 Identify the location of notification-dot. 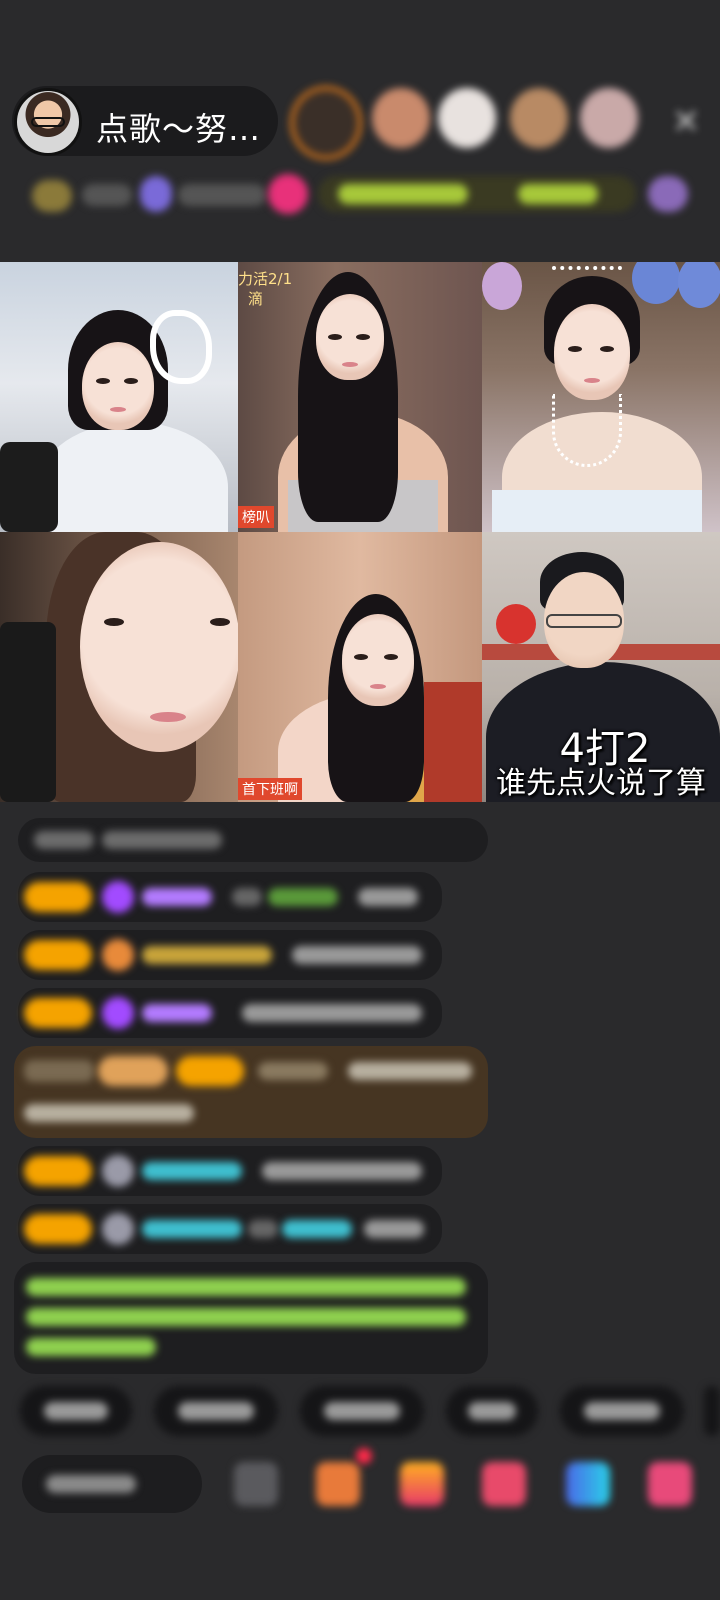
(364, 1456).